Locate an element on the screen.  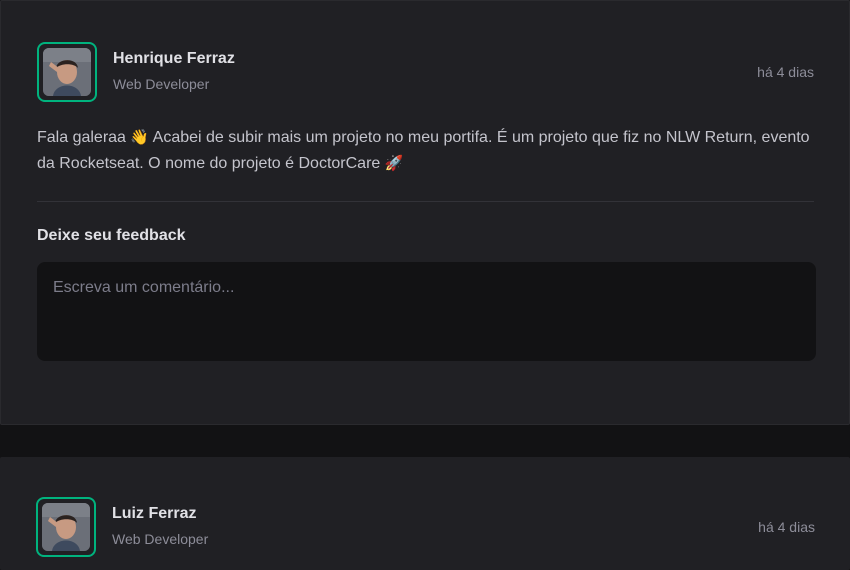
post-header: Luiz Ferraz Web Developer há 4 dias is located at coordinates (425, 527).